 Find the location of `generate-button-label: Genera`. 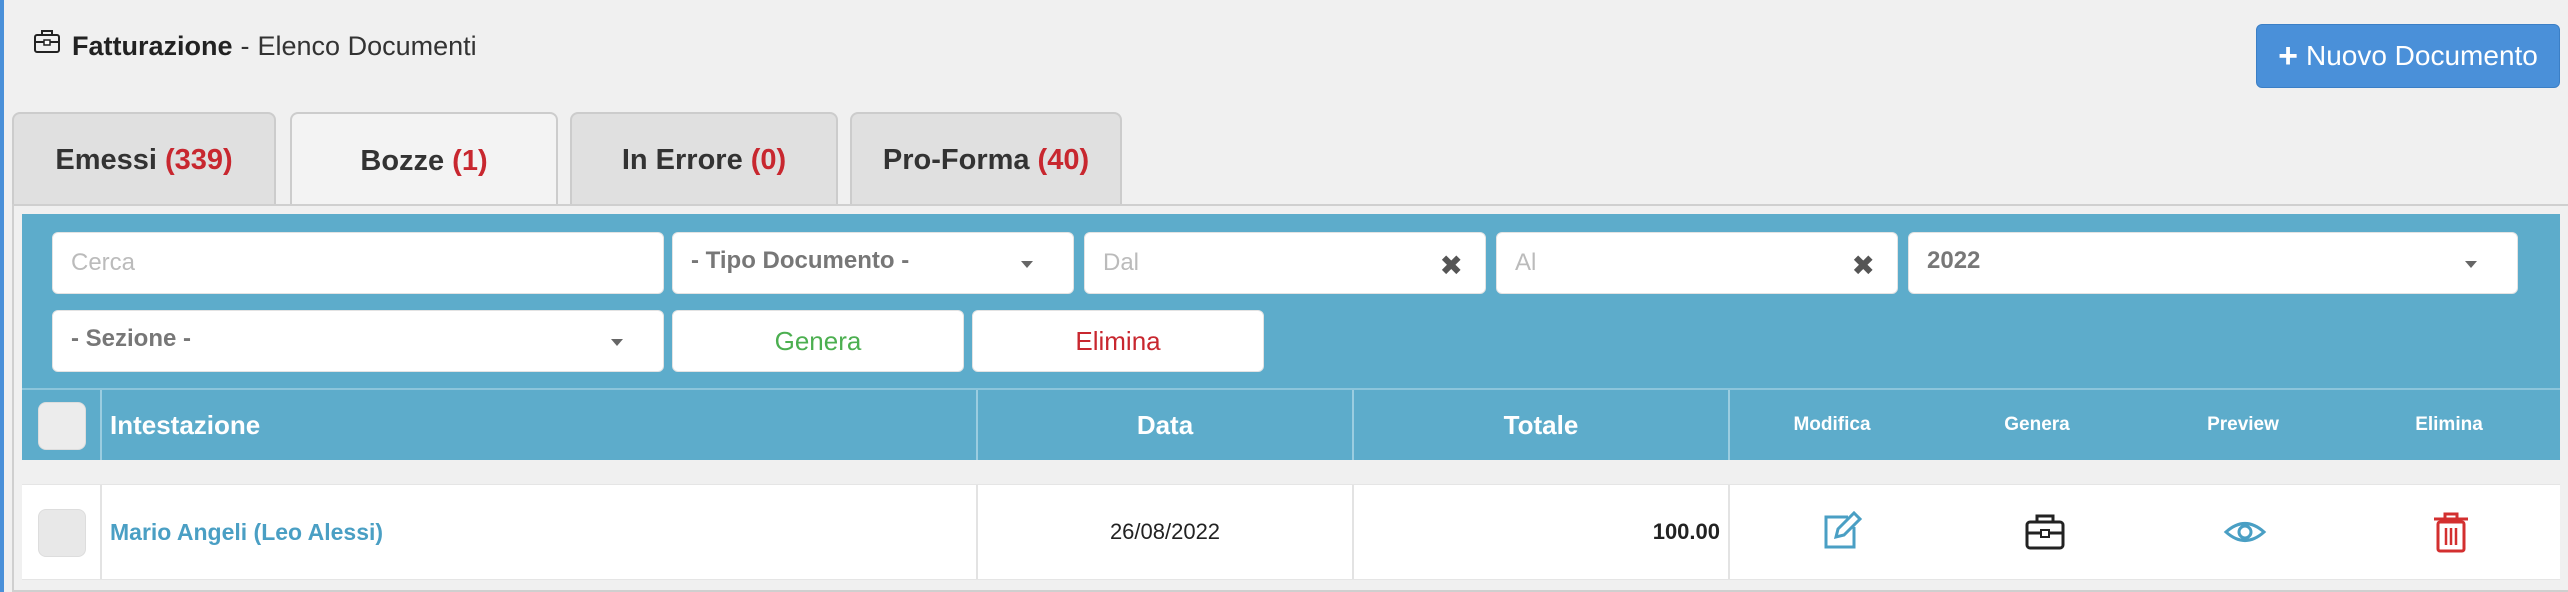

generate-button-label: Genera is located at coordinates (818, 340).